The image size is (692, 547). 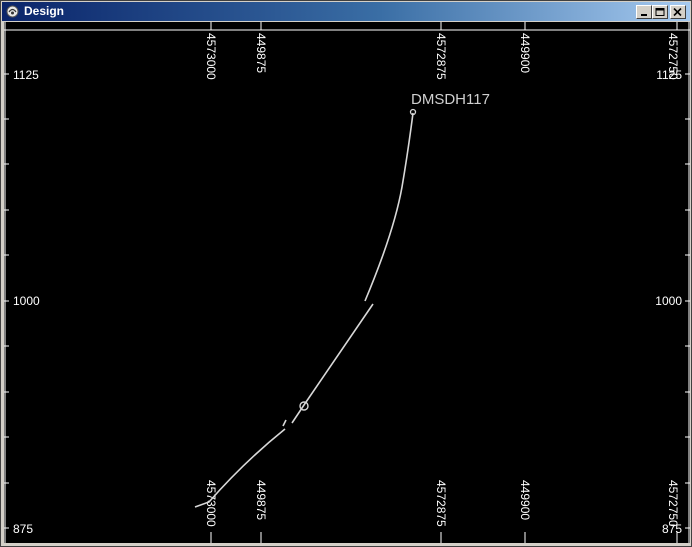 What do you see at coordinates (441, 503) in the screenshot?
I see `x-label-bottom-3: 4572875` at bounding box center [441, 503].